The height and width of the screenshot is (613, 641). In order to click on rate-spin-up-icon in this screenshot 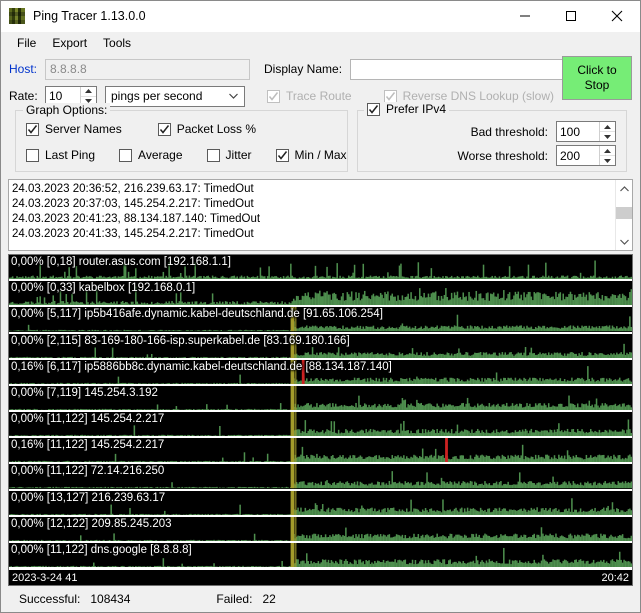, I will do `click(88, 92)`.